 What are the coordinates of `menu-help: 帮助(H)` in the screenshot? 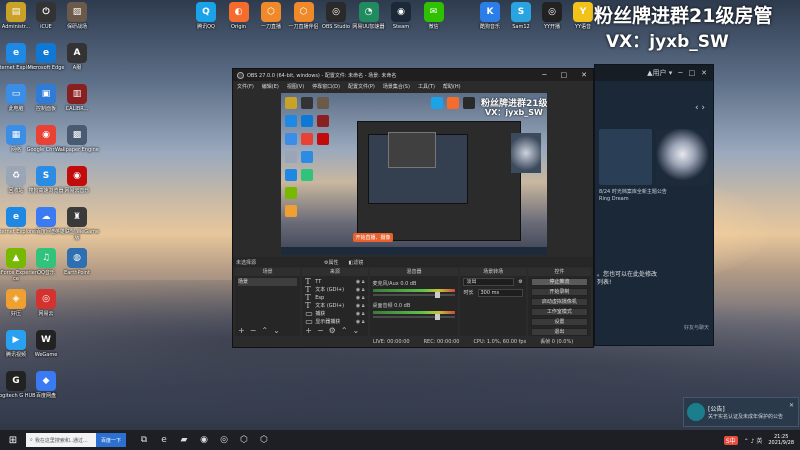 It's located at (452, 86).